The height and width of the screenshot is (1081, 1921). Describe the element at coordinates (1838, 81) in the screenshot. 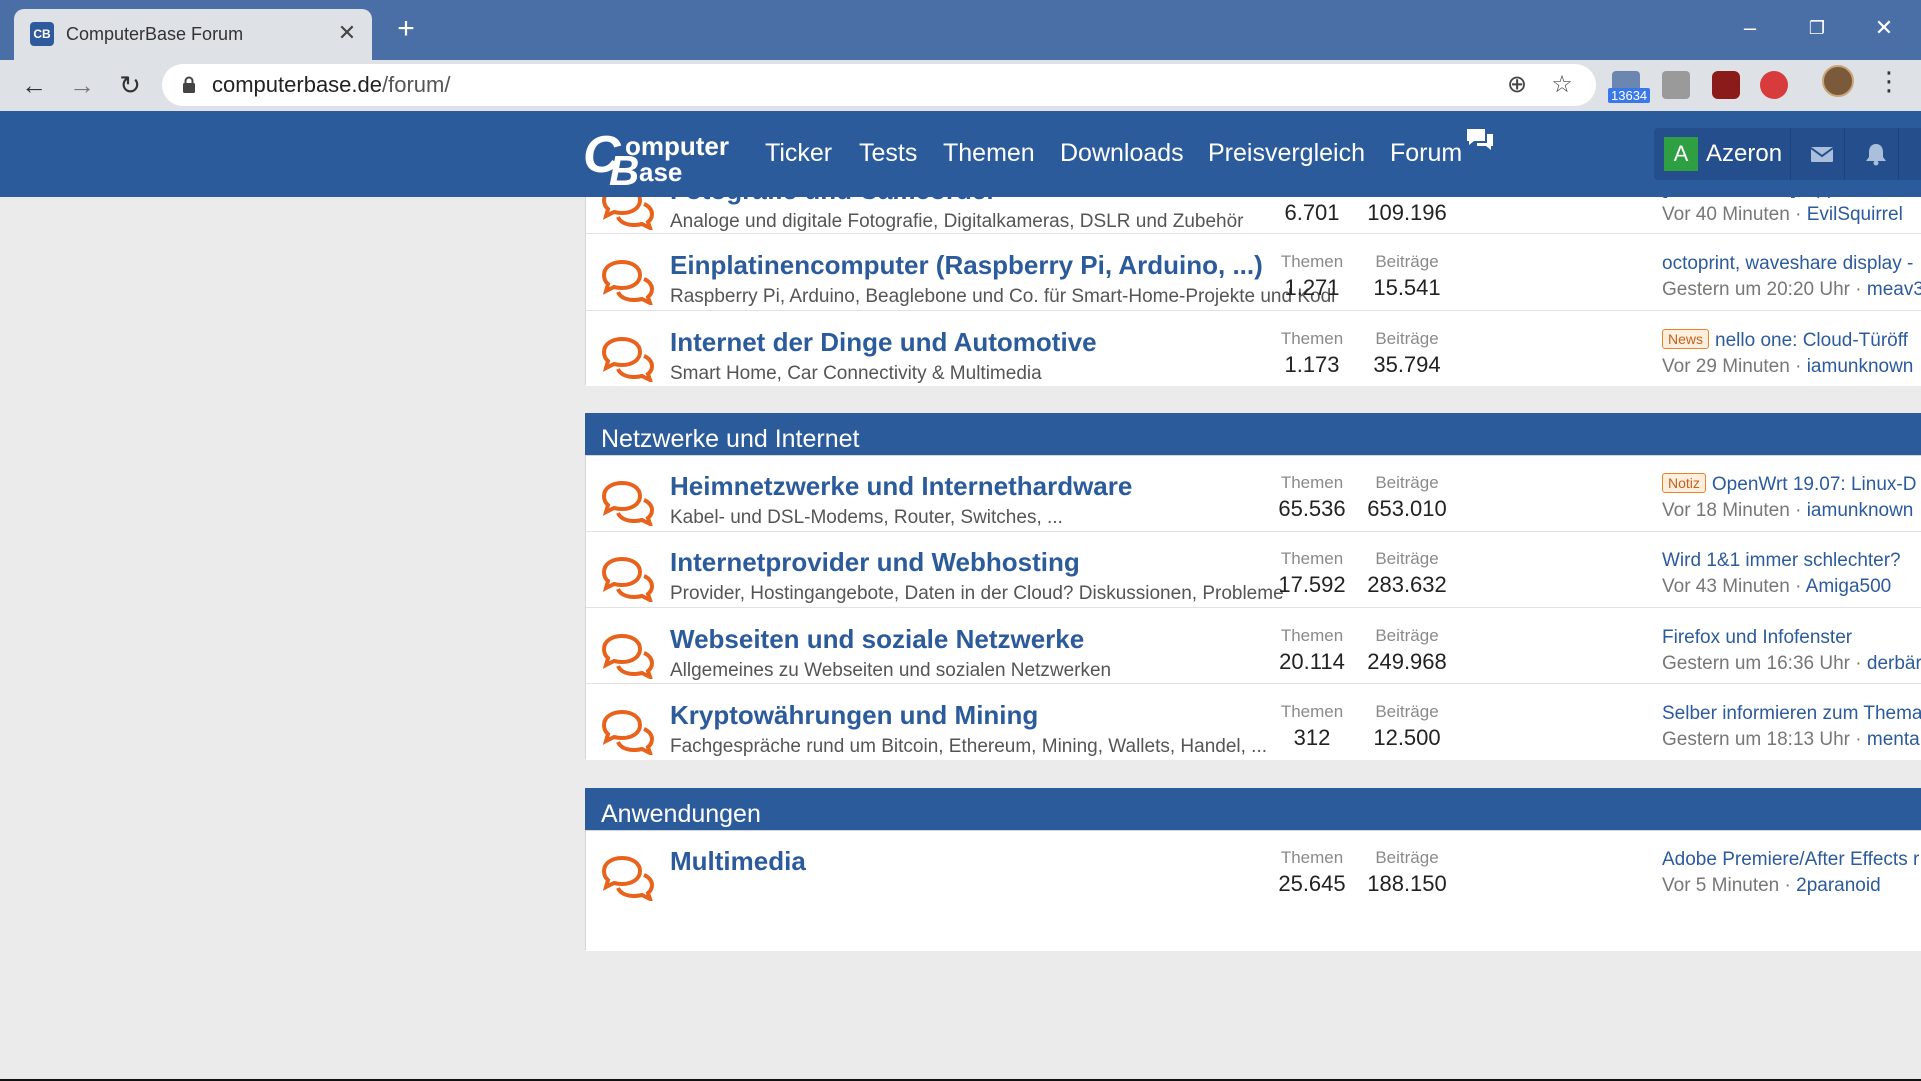

I see `profile-avatar` at that location.